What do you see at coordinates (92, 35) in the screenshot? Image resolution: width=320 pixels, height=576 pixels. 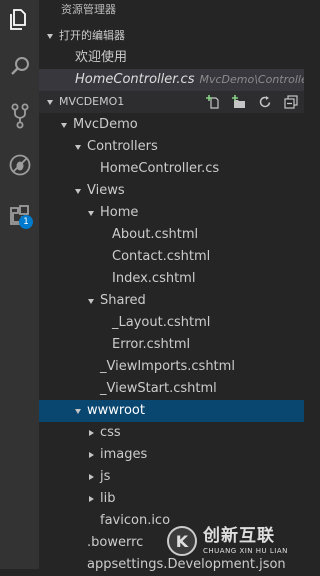 I see `open-editors-title: 打开的编辑器` at bounding box center [92, 35].